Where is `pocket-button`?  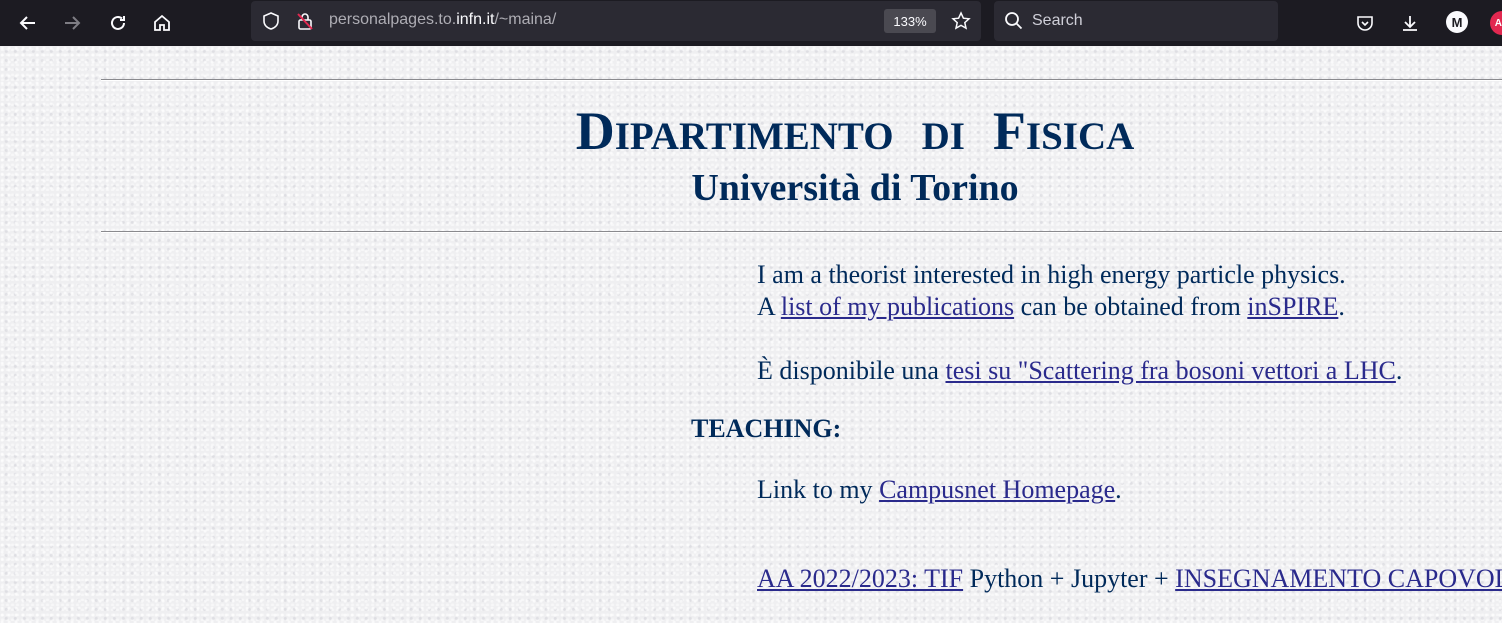 pocket-button is located at coordinates (1365, 23).